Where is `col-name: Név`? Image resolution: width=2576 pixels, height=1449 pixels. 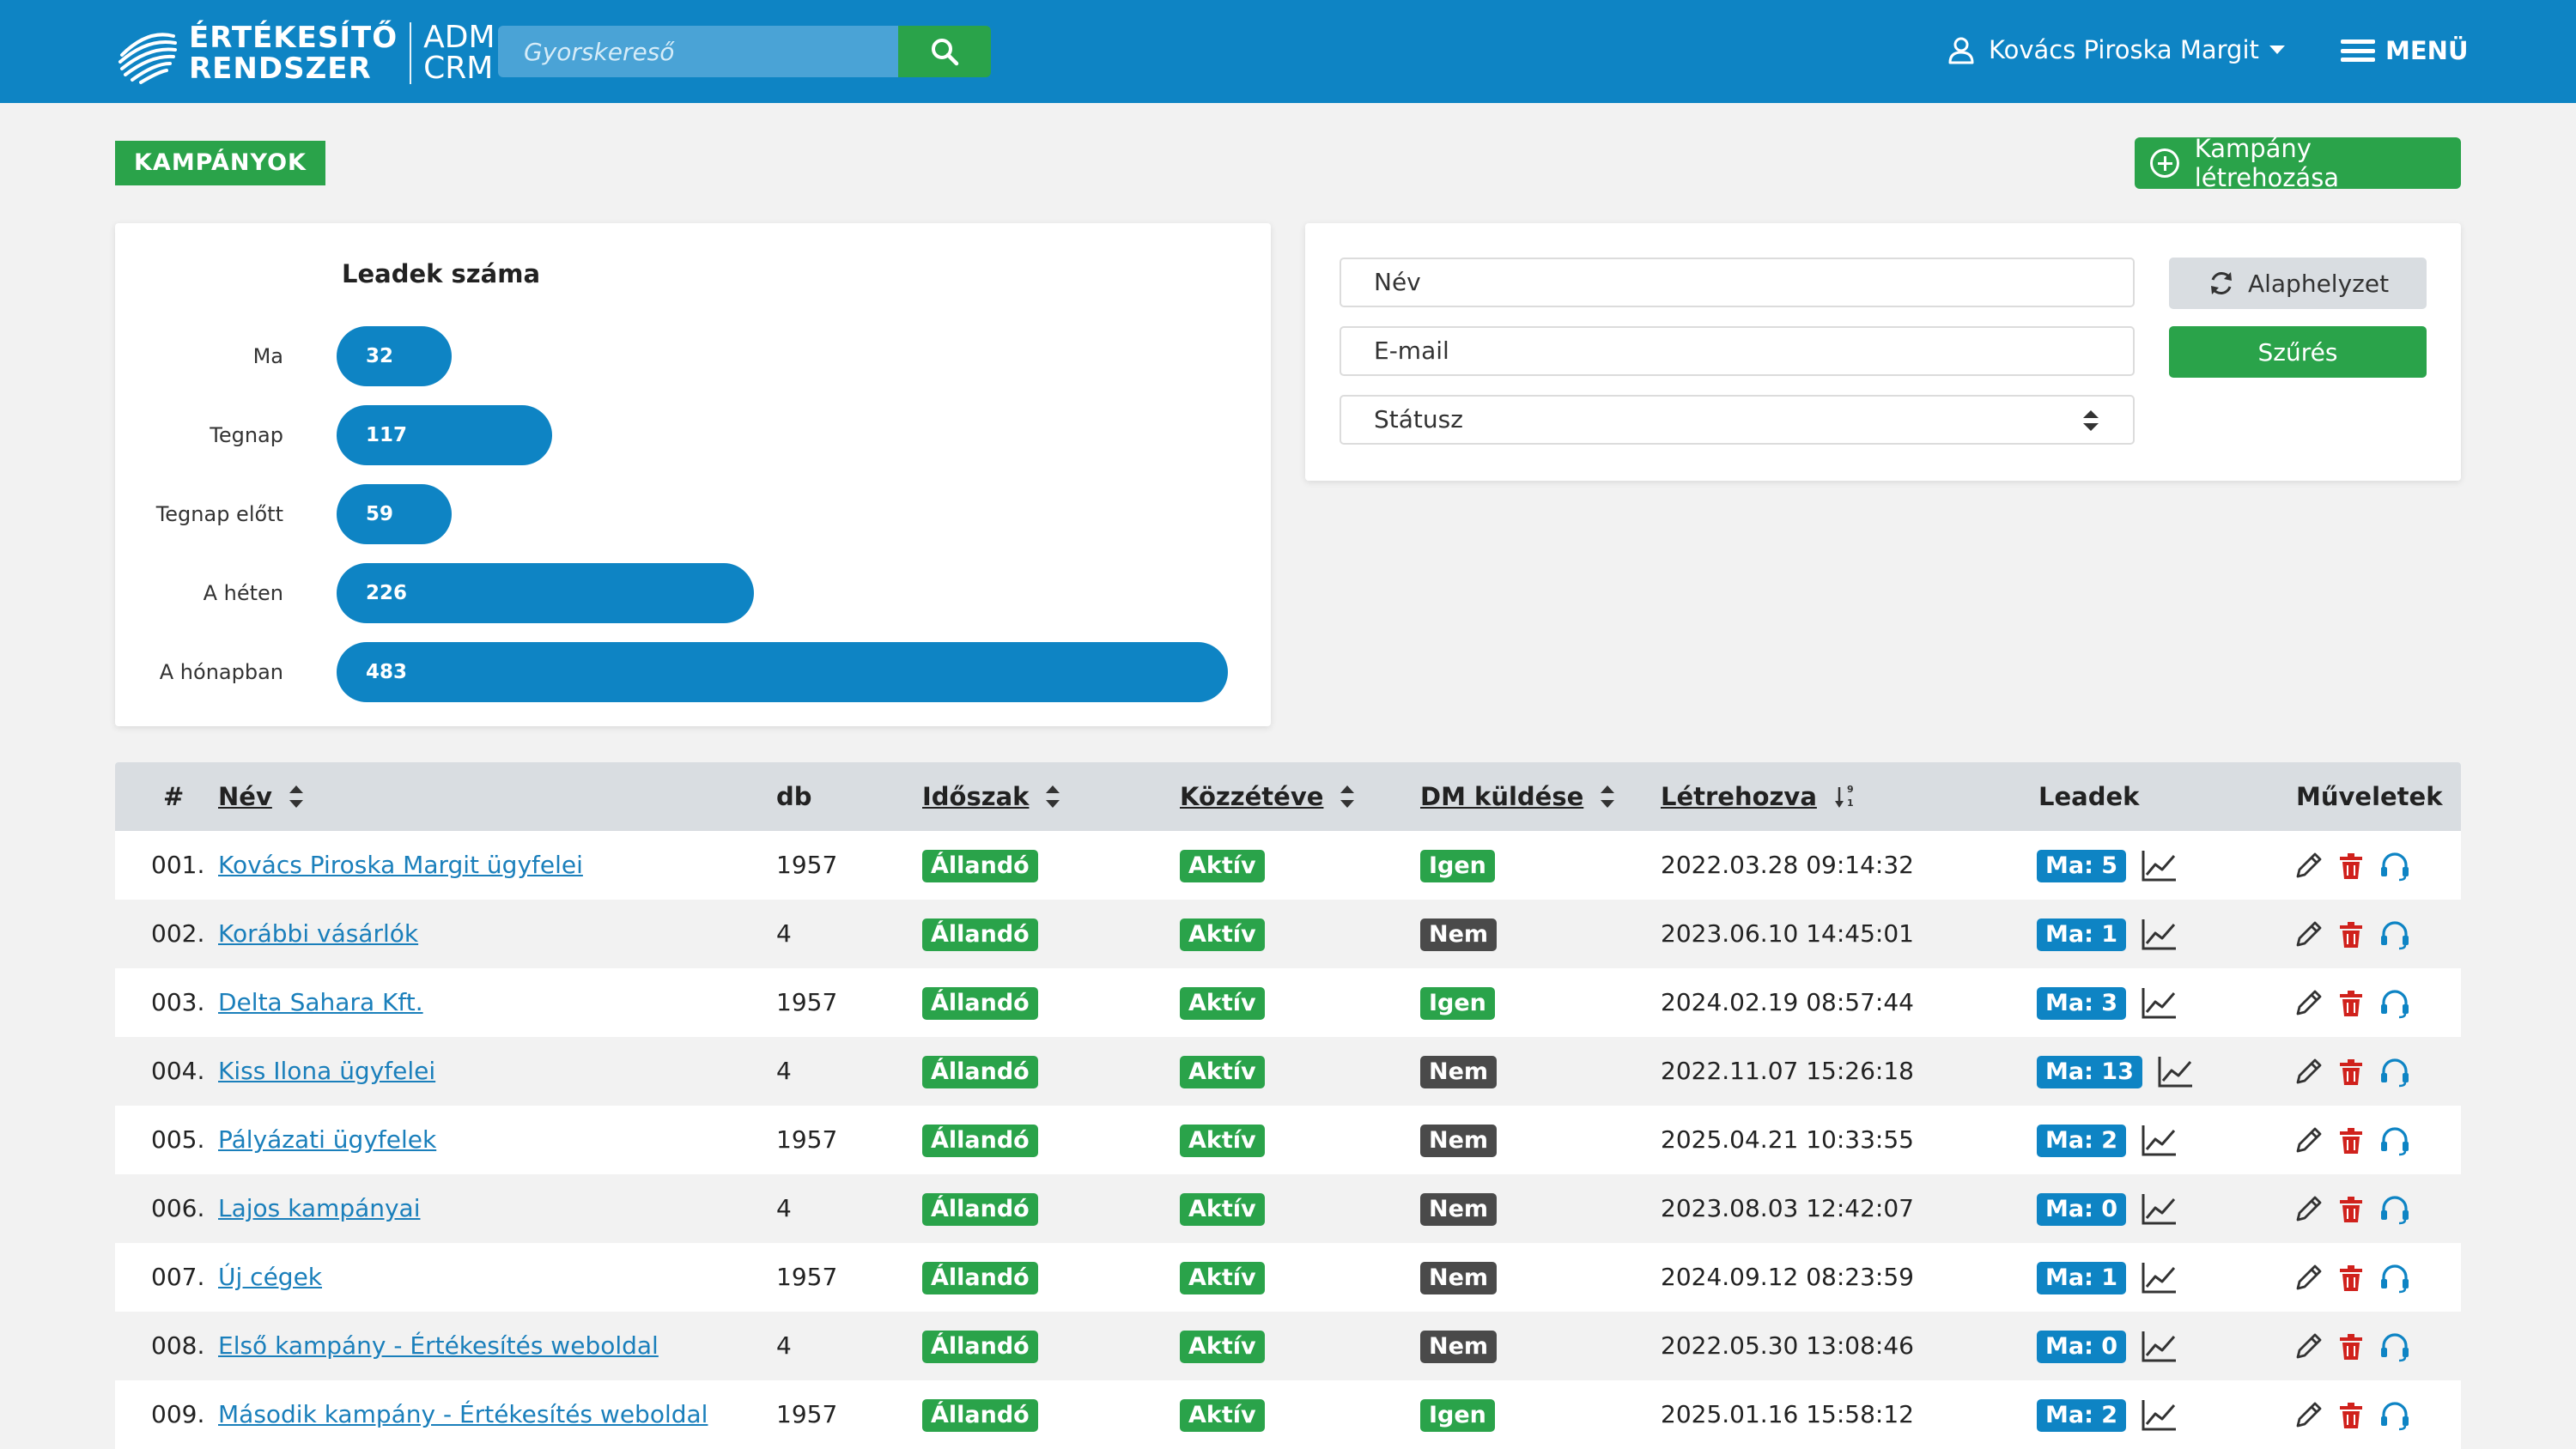
col-name: Név is located at coordinates (260, 796).